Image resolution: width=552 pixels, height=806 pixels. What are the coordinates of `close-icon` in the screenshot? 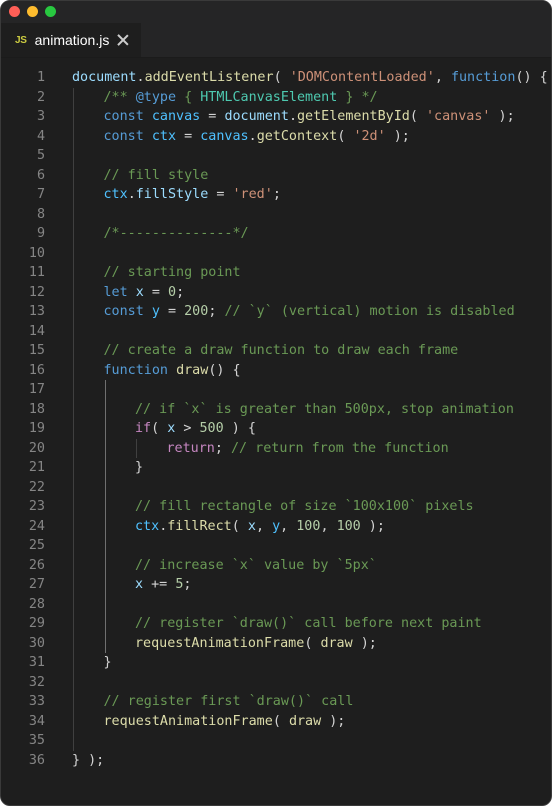 It's located at (123, 40).